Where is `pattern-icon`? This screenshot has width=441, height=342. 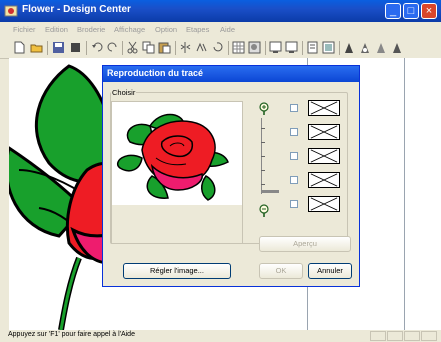
pattern-icon is located at coordinates (254, 47).